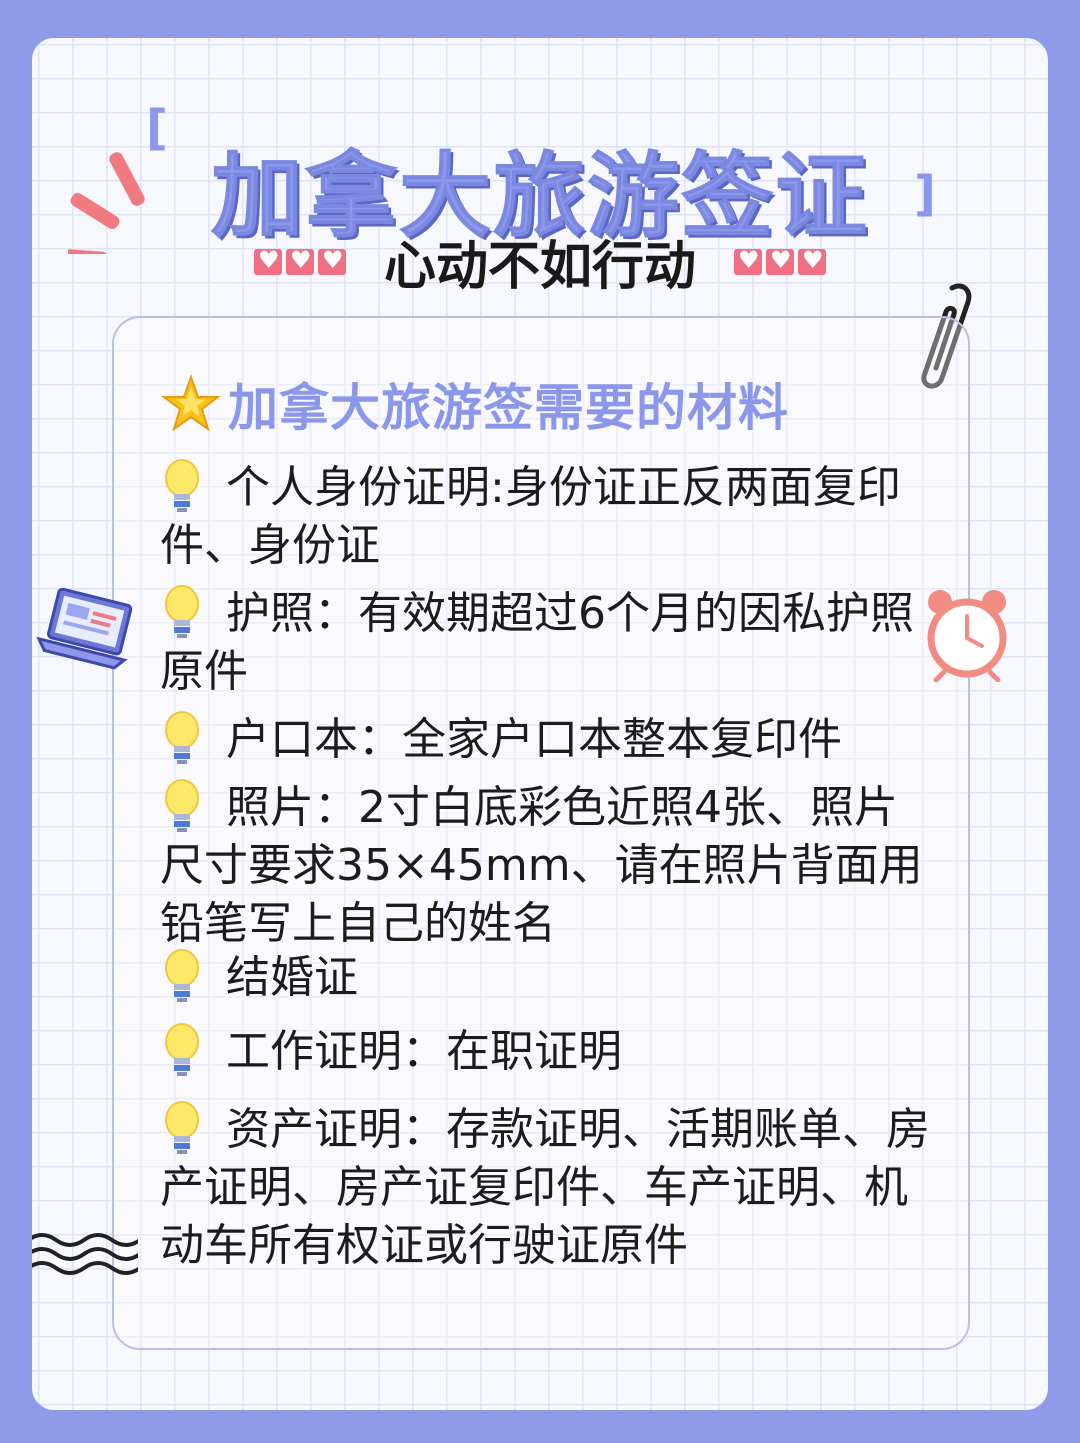 The width and height of the screenshot is (1080, 1443). What do you see at coordinates (292, 977) in the screenshot?
I see `list-item-text: 结婚证` at bounding box center [292, 977].